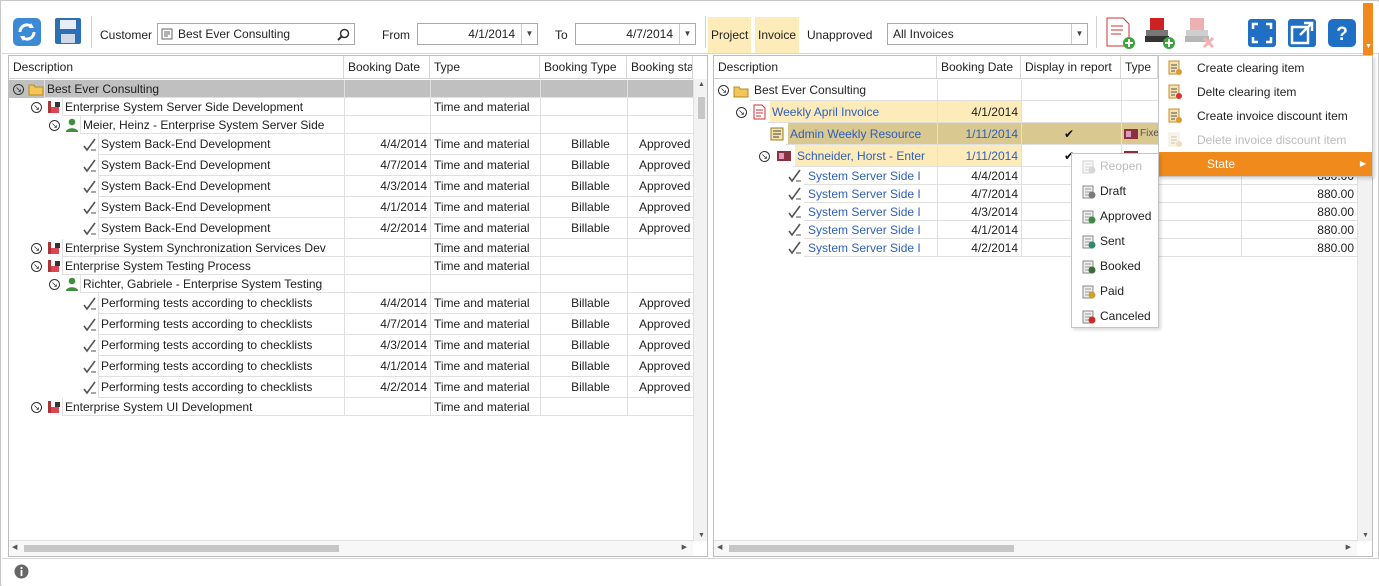  I want to click on row-booking-type: Billable, so click(590, 345).